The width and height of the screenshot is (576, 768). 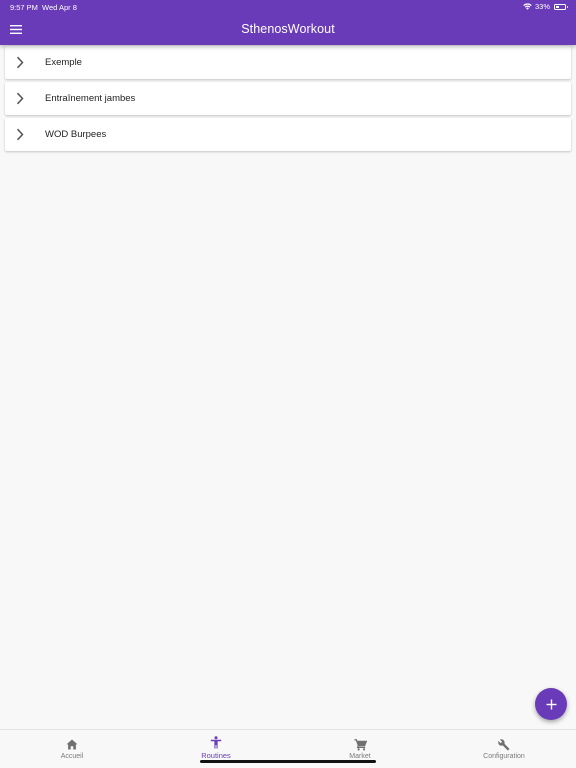 I want to click on cart-icon, so click(x=360, y=744).